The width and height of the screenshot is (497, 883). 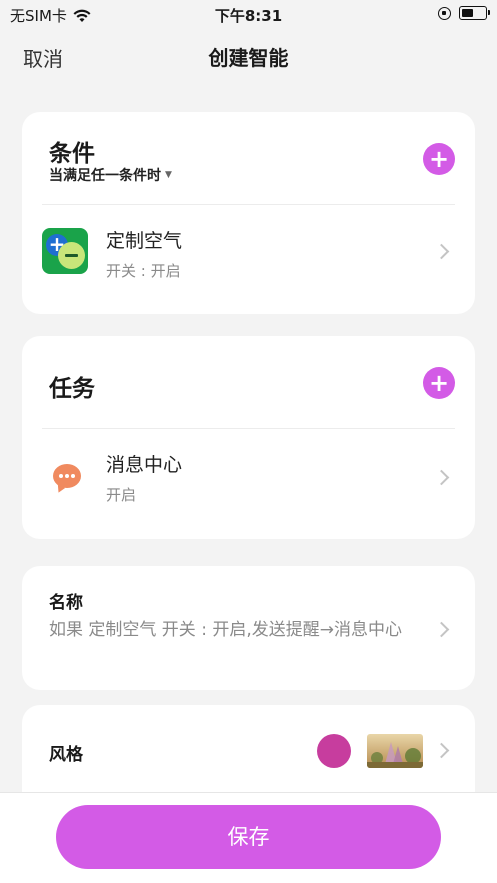 What do you see at coordinates (67, 476) in the screenshot?
I see `message-center-icon` at bounding box center [67, 476].